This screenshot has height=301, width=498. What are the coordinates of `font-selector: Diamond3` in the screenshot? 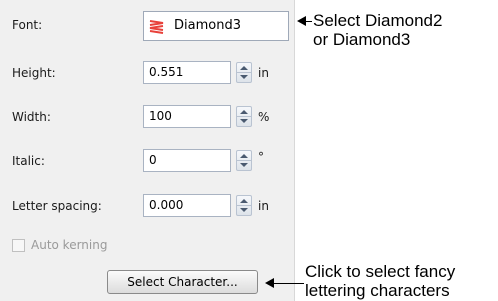 It's located at (216, 26).